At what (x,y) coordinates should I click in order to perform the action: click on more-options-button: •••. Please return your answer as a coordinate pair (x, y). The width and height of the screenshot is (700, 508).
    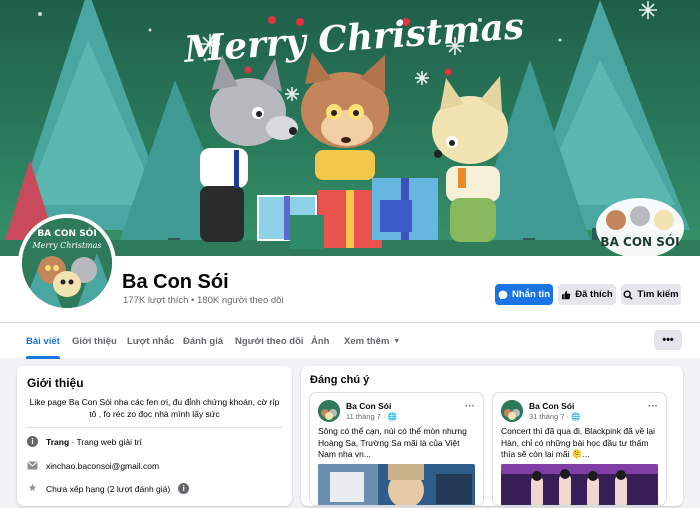
    Looking at the image, I should click on (668, 340).